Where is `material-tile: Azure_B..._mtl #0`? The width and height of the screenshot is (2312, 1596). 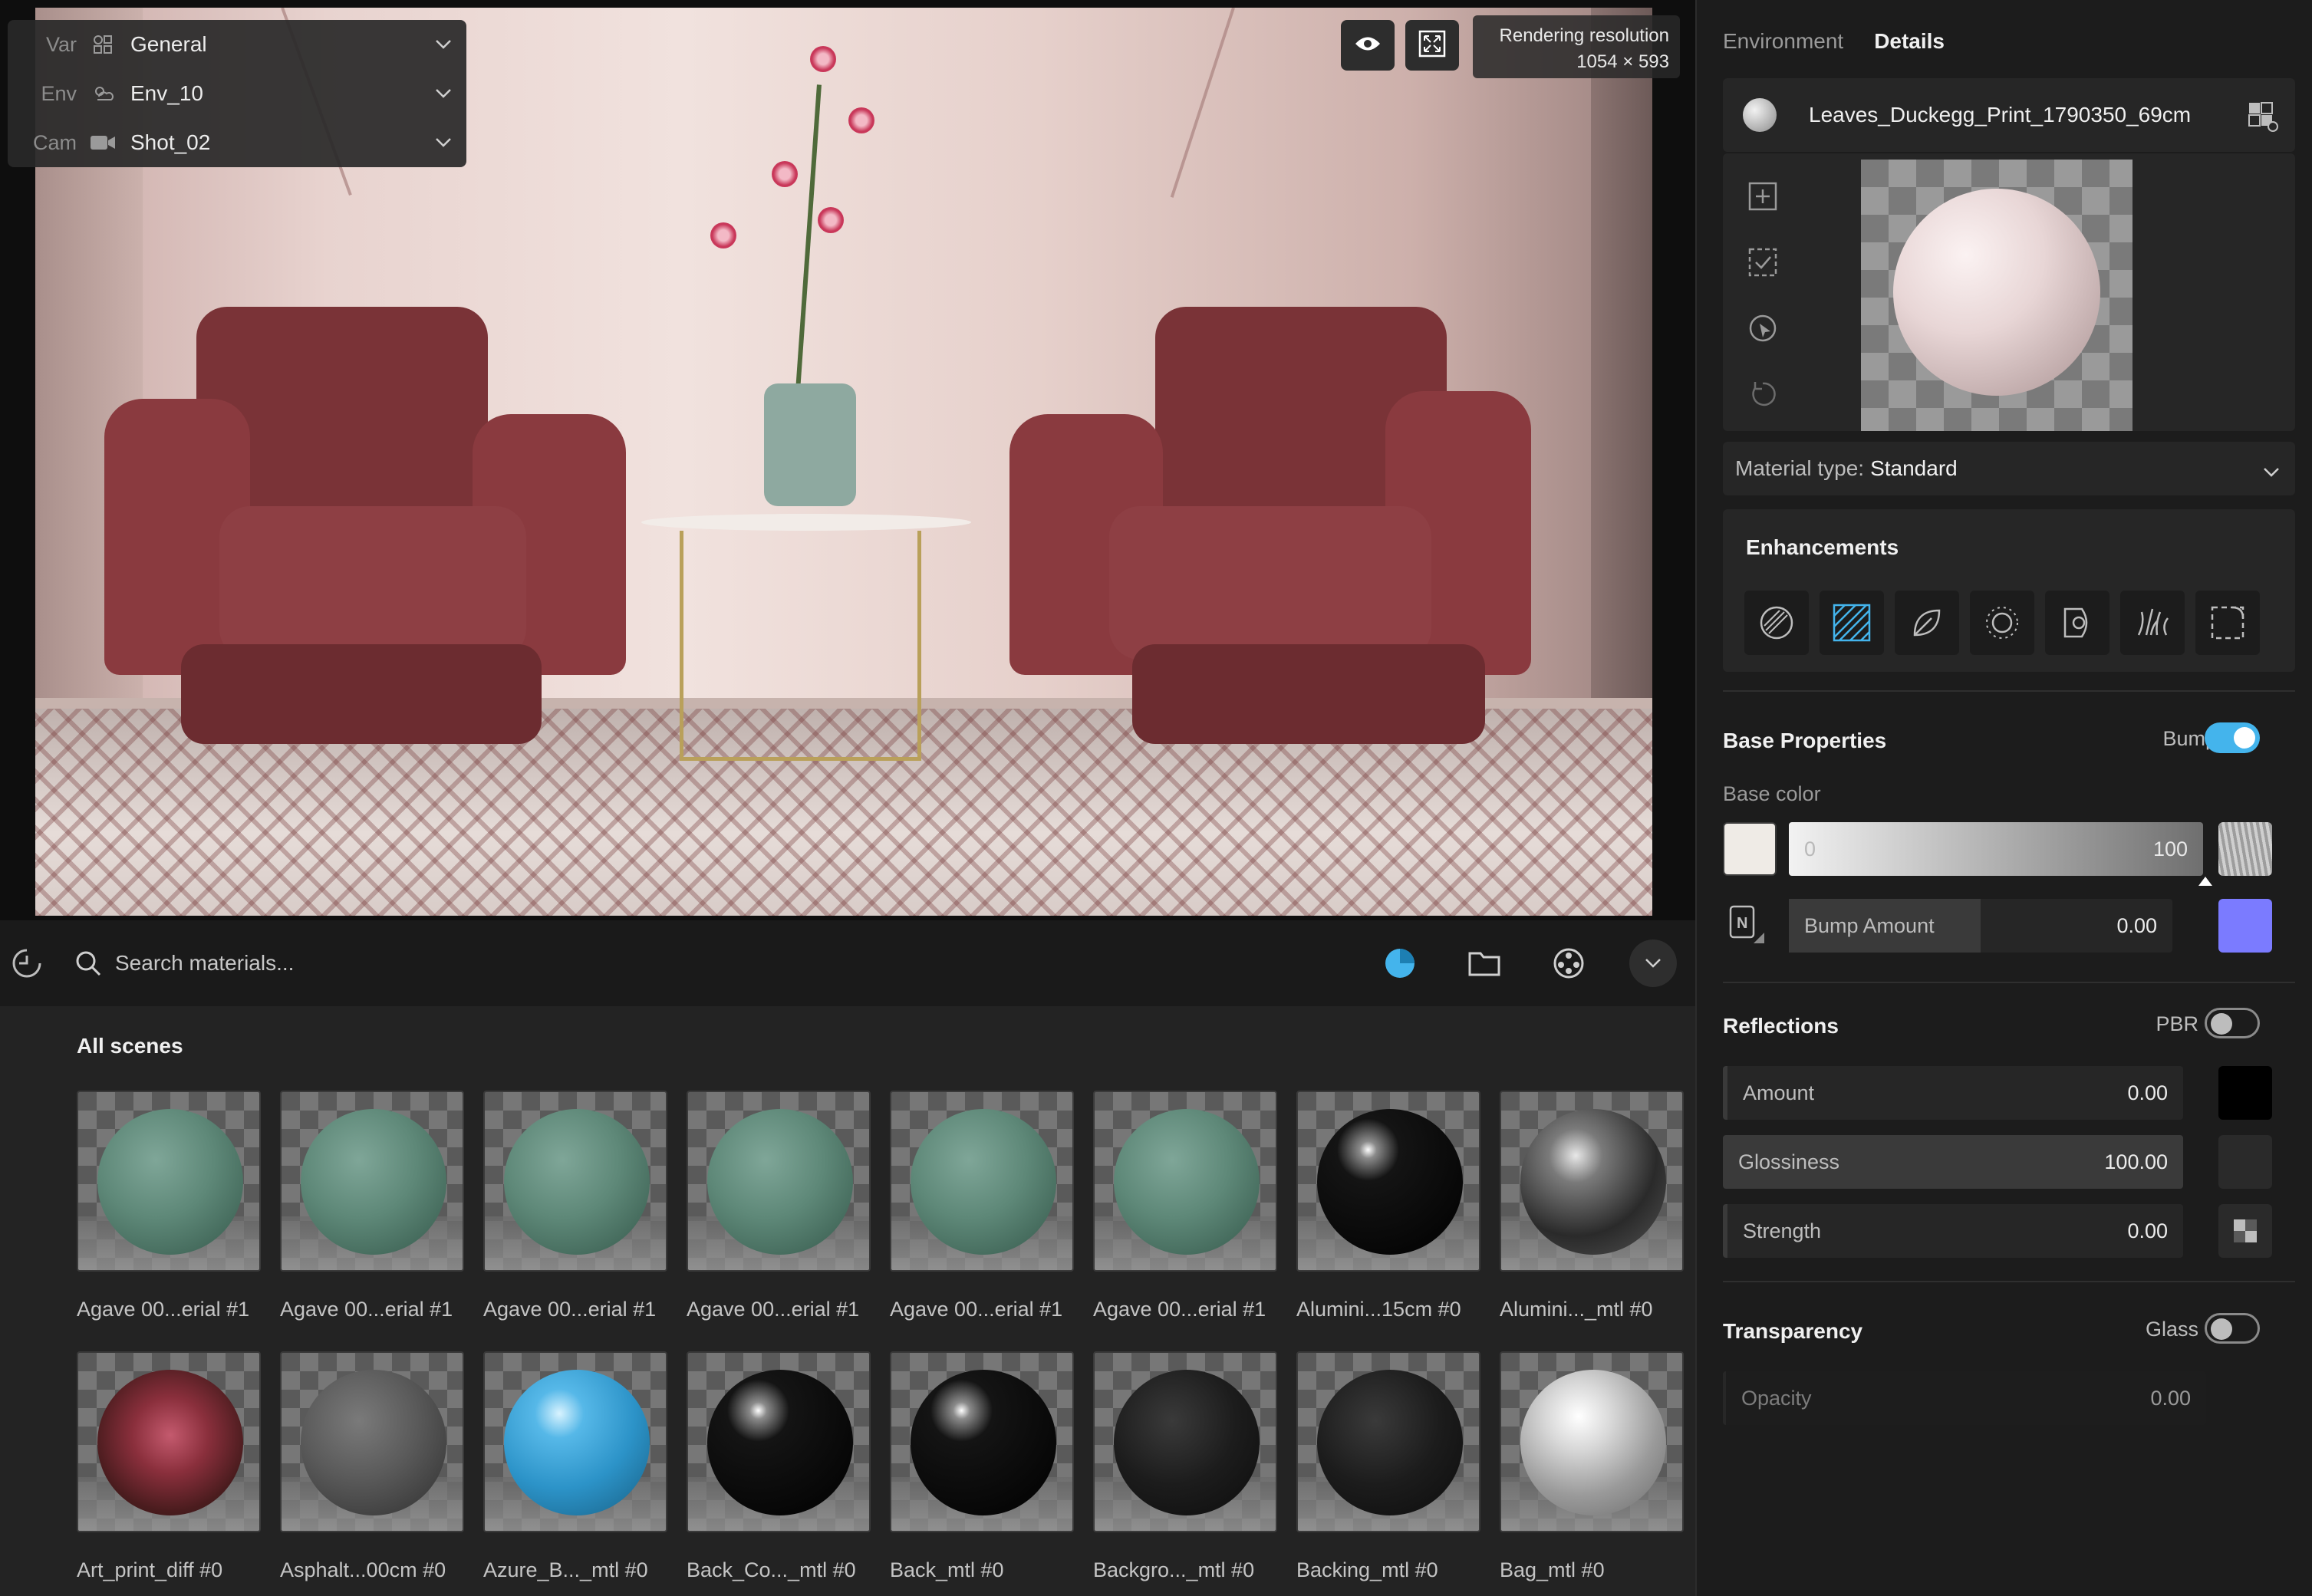 material-tile: Azure_B..._mtl #0 is located at coordinates (575, 1466).